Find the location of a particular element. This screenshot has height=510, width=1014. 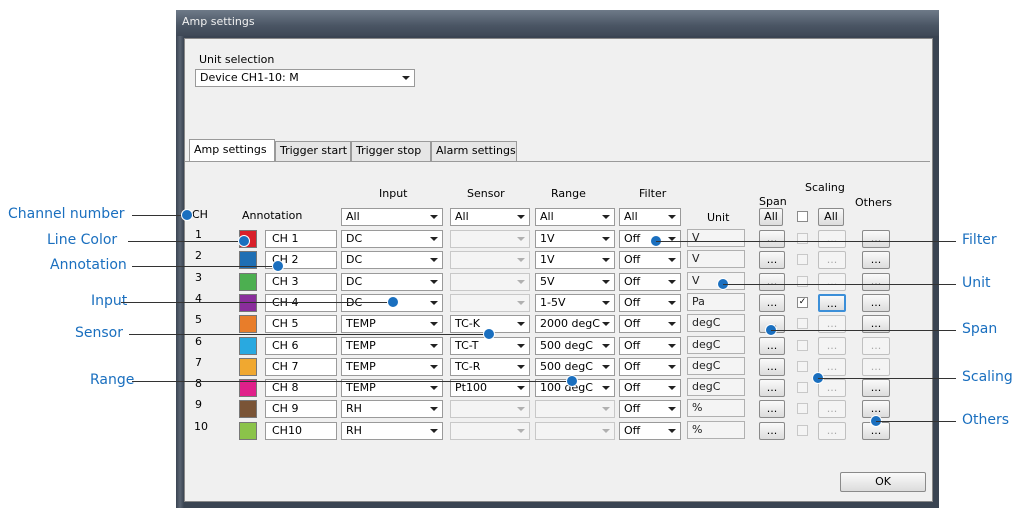

annotation-field: CH 4 is located at coordinates (301, 303).